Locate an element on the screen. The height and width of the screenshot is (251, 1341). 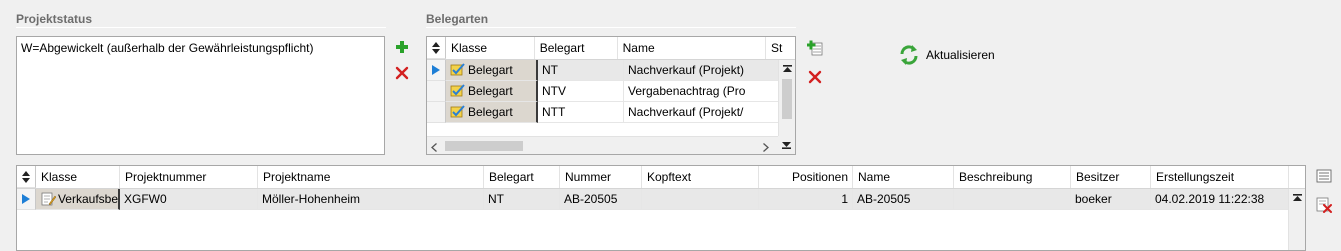
delete-document-icon is located at coordinates (1324, 205).